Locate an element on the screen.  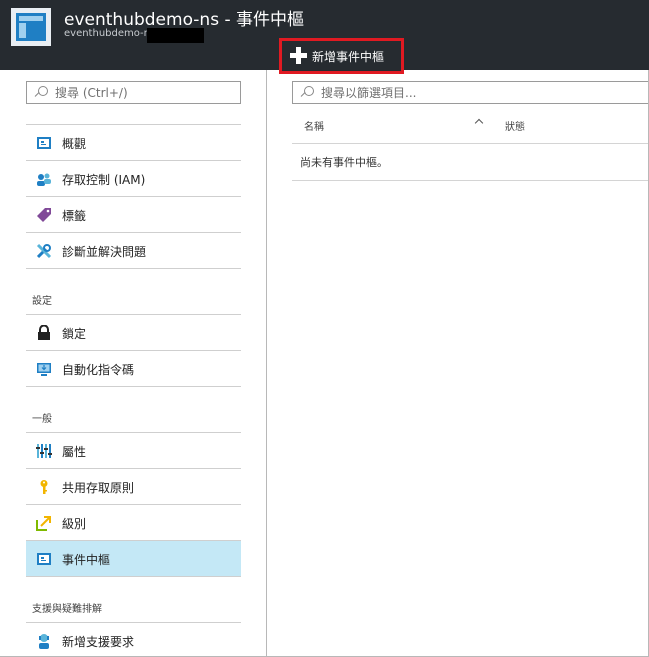
lock-icon is located at coordinates (44, 332).